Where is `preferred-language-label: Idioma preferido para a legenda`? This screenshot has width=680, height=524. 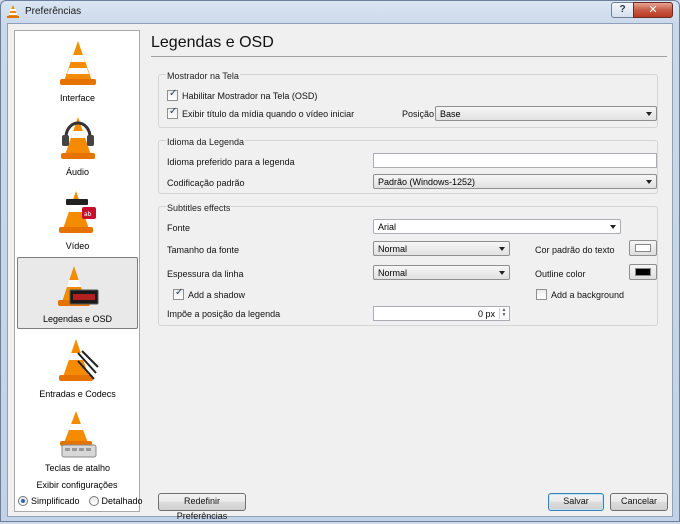 preferred-language-label: Idioma preferido para a legenda is located at coordinates (231, 162).